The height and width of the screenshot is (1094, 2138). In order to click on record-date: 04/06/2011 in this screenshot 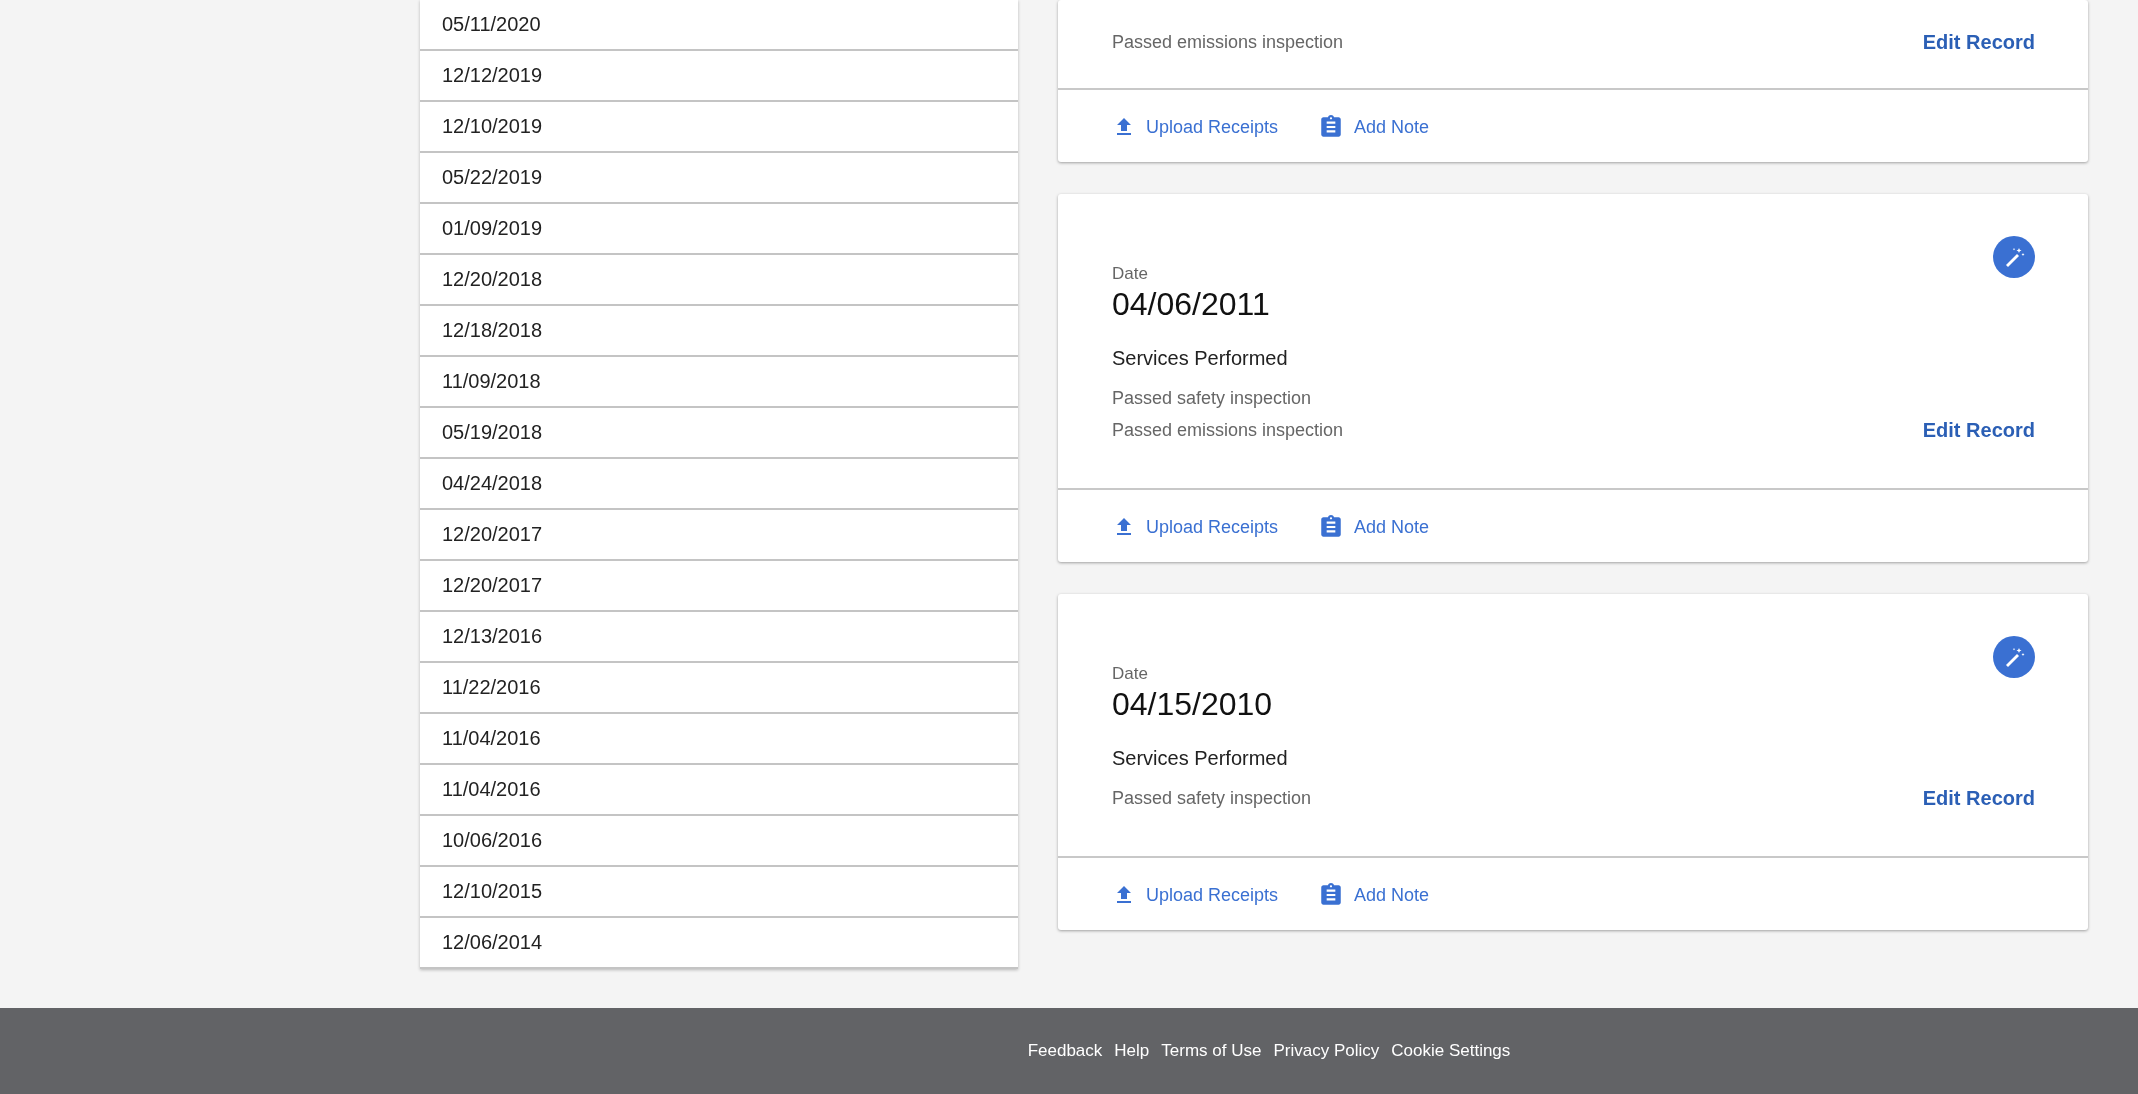, I will do `click(1191, 304)`.